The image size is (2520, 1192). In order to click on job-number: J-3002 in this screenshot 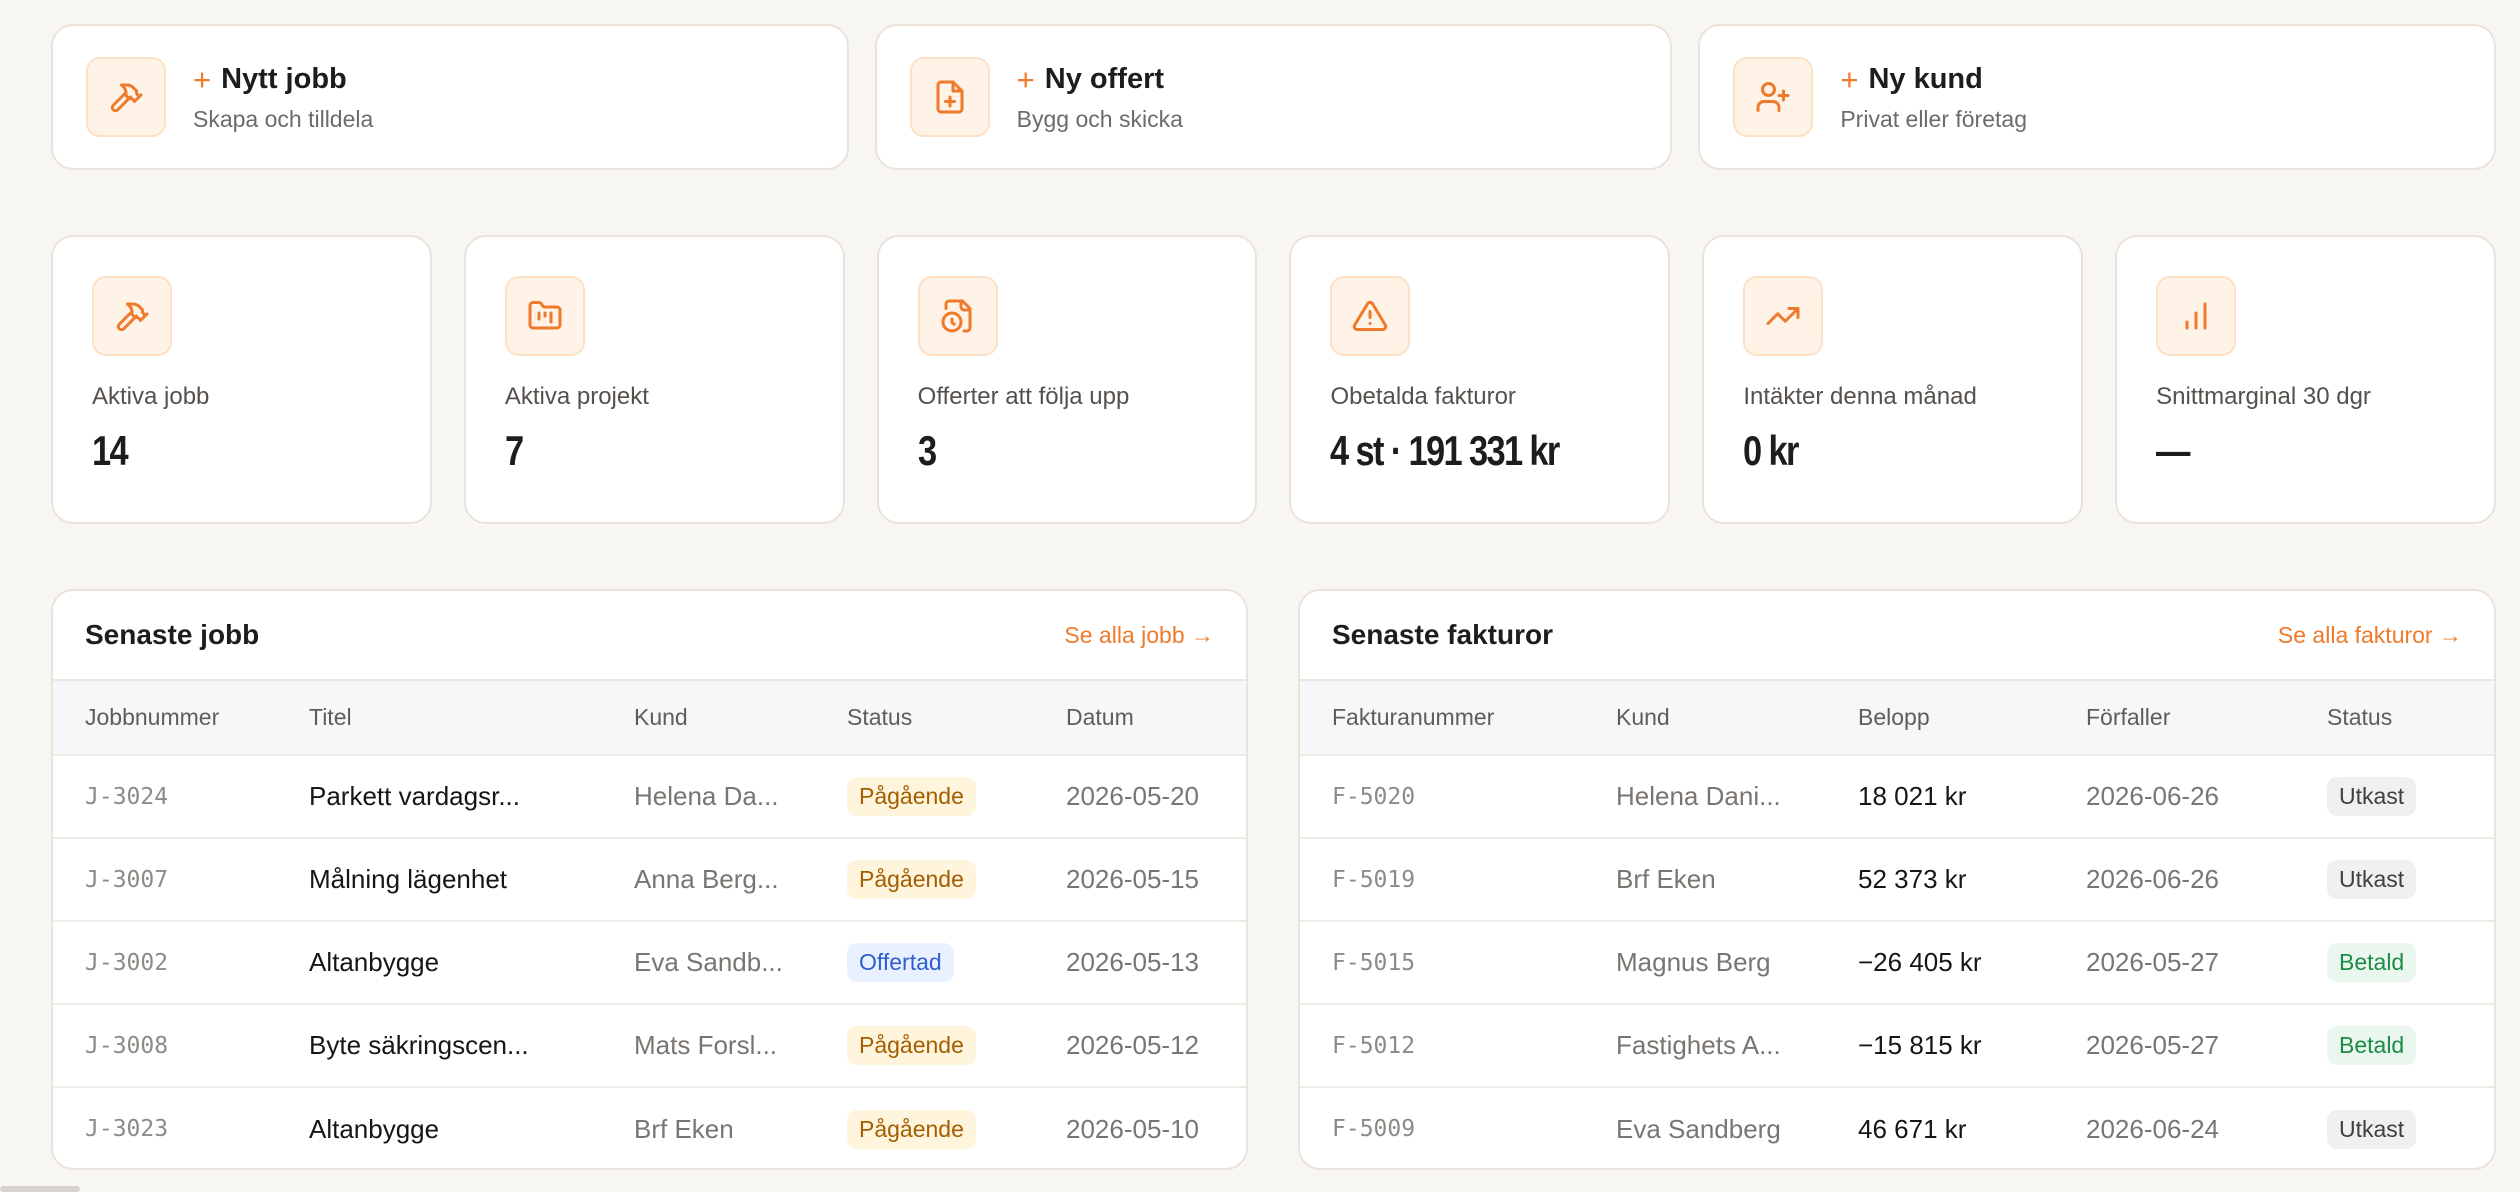, I will do `click(165, 963)`.